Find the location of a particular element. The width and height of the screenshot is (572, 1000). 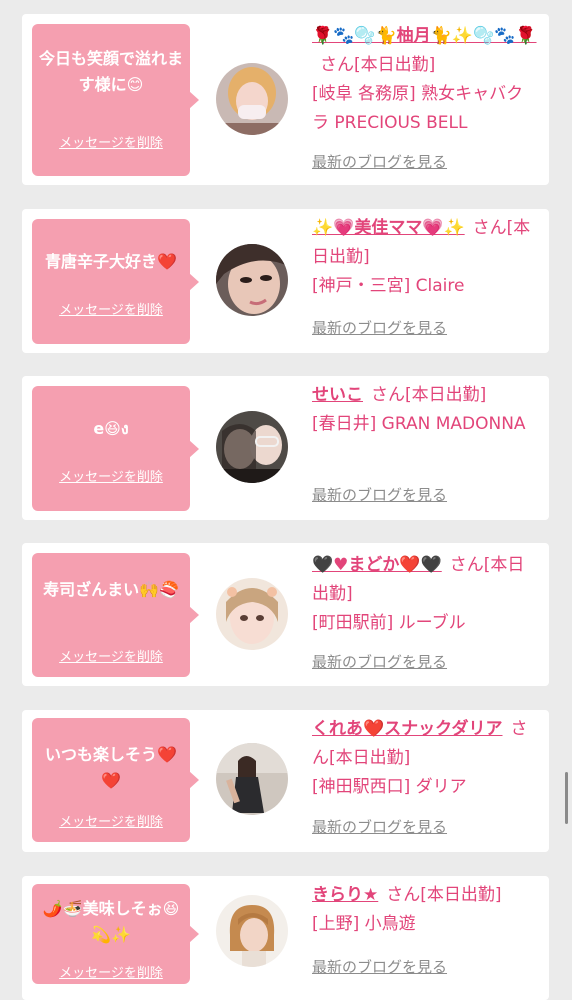

avatar-photo-woman-closeup is located at coordinates (252, 280).